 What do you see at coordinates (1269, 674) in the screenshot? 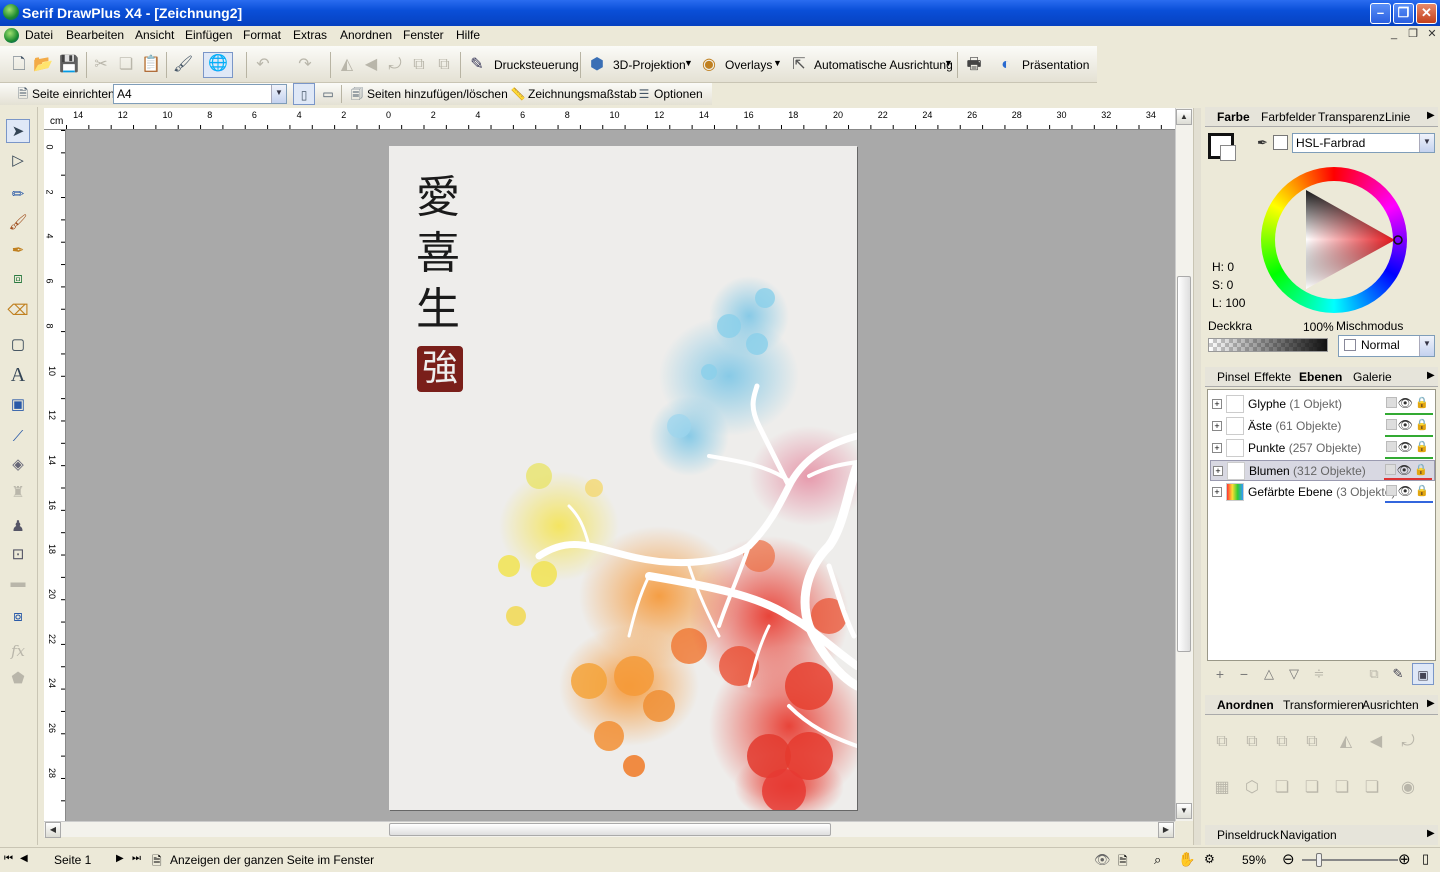
I see `move-layer-up-icon: △` at bounding box center [1269, 674].